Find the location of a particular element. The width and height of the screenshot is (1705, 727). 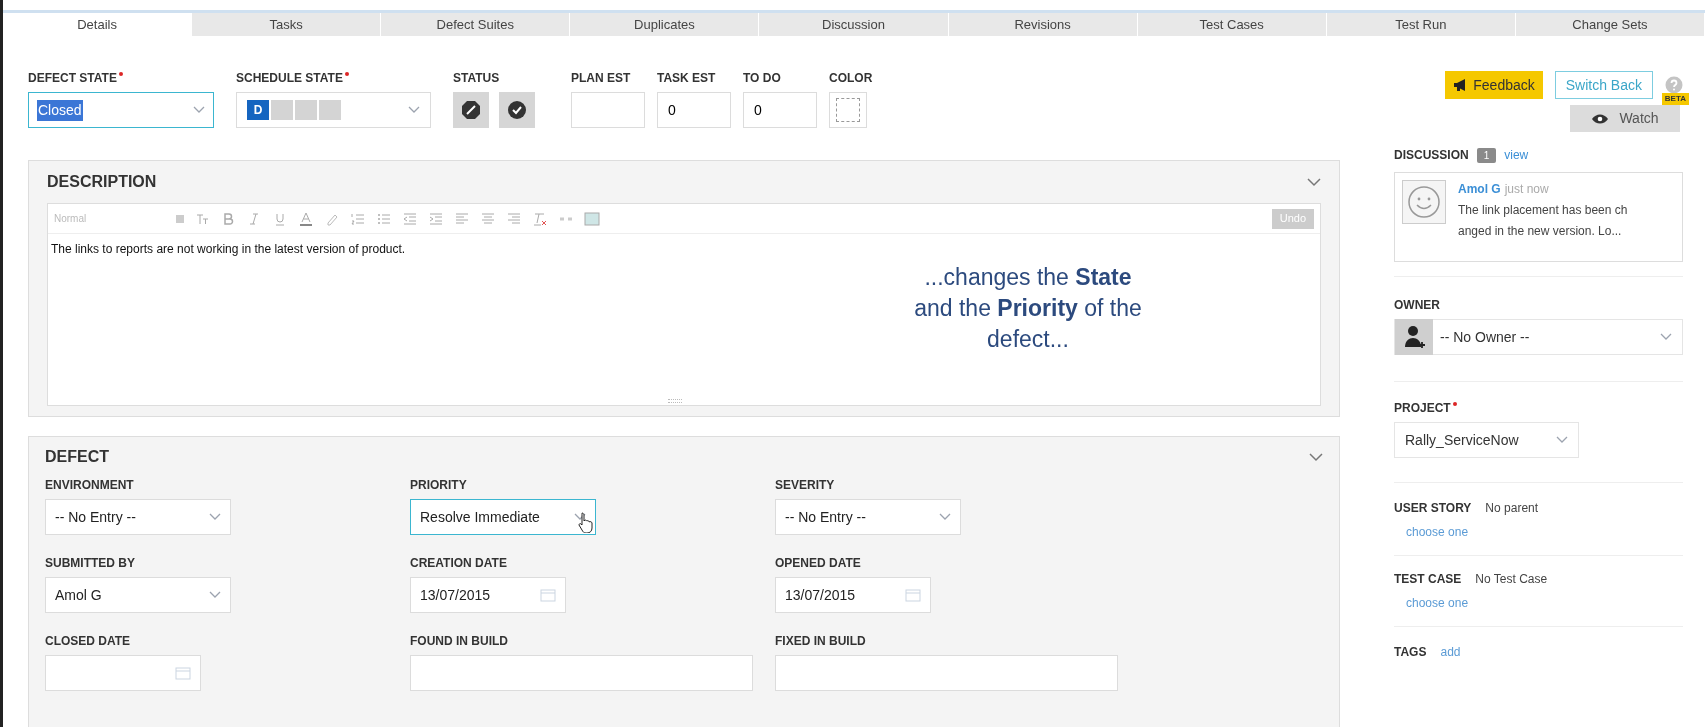

blocked-icon is located at coordinates (471, 110).